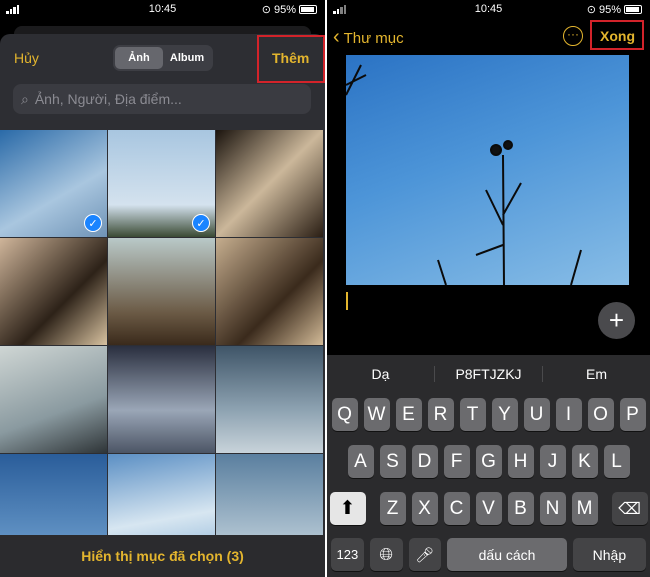  What do you see at coordinates (139, 58) in the screenshot?
I see `tab-photos: Ảnh` at bounding box center [139, 58].